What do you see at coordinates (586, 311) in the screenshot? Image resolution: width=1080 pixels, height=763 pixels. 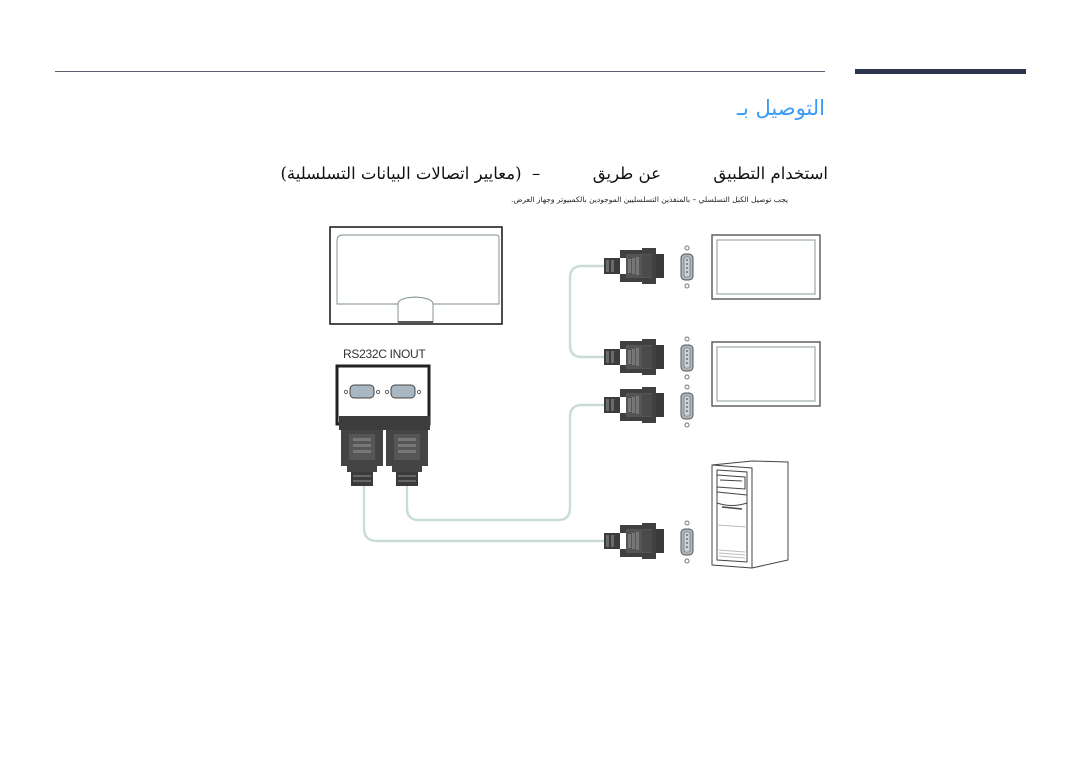 I see `cable-display1-to-display2` at bounding box center [586, 311].